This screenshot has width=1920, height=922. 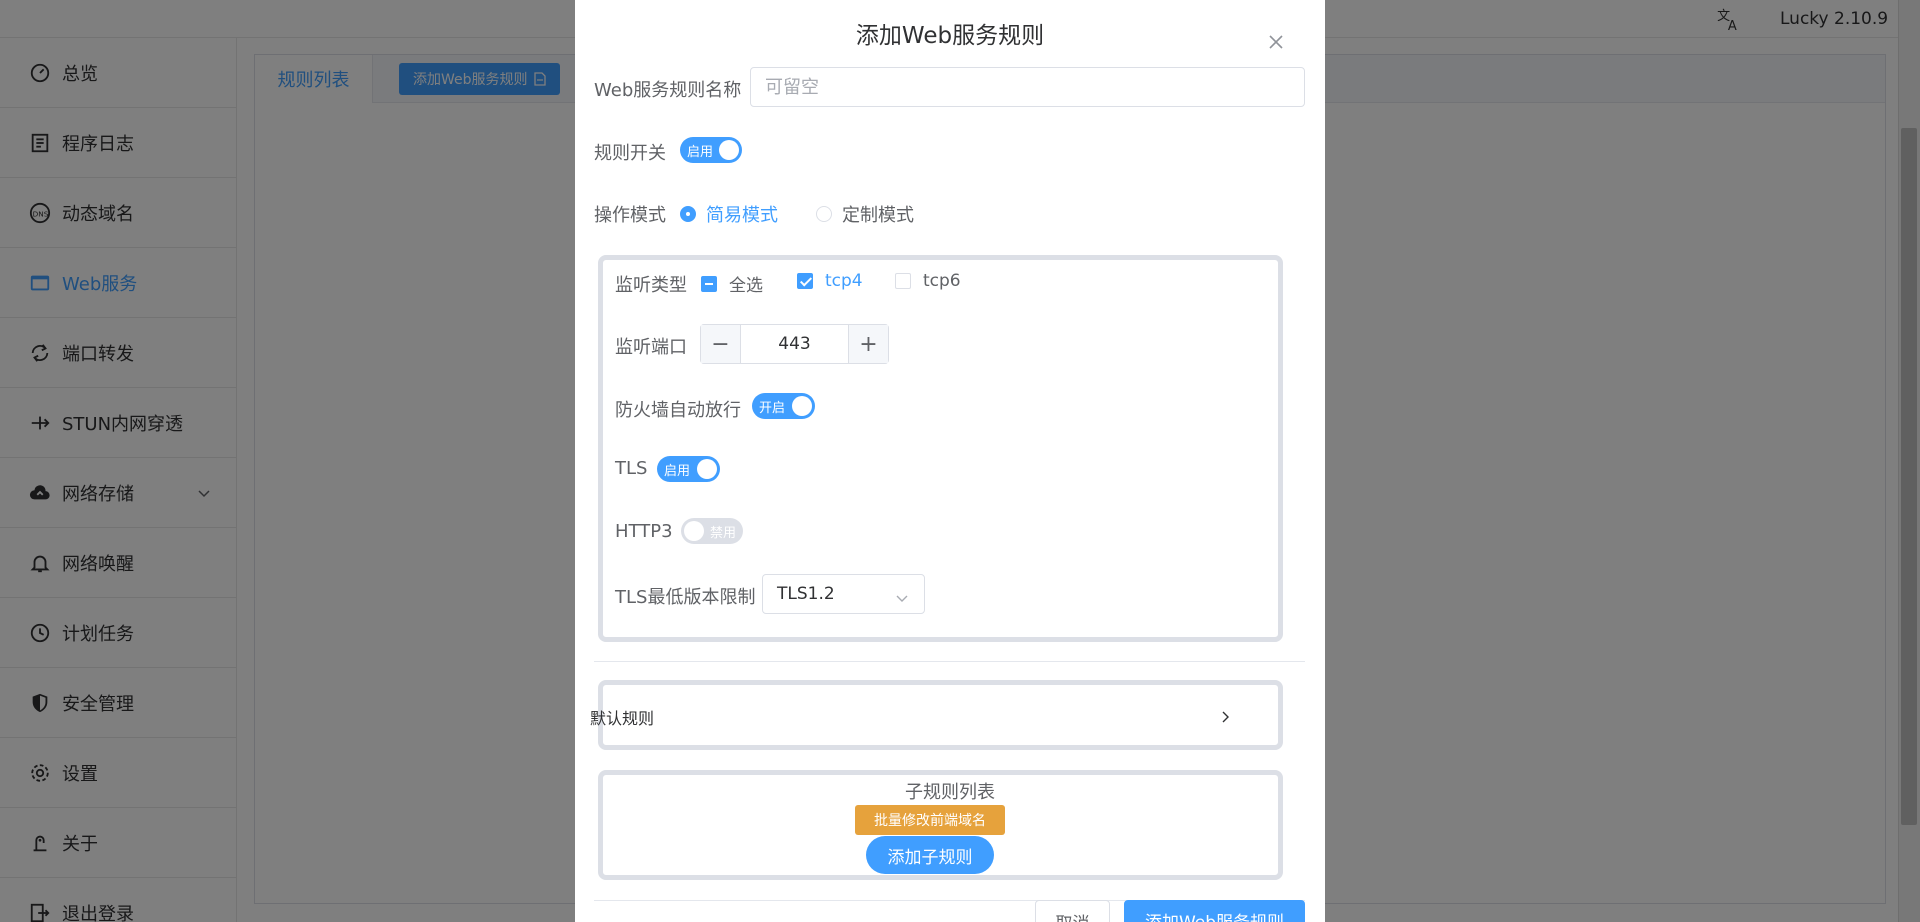 I want to click on tls-label: TLS, so click(x=631, y=468).